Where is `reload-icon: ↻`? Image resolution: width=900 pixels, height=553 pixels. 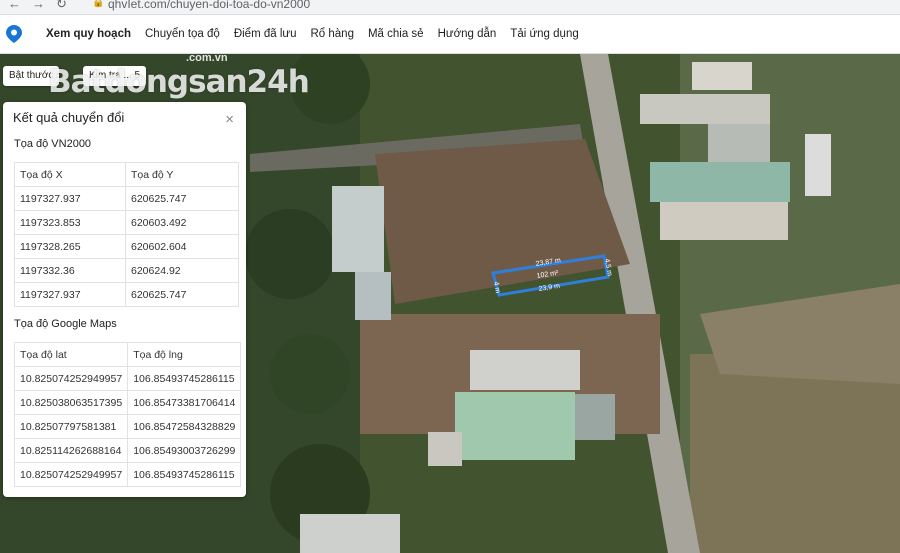 reload-icon: ↻ is located at coordinates (61, 6).